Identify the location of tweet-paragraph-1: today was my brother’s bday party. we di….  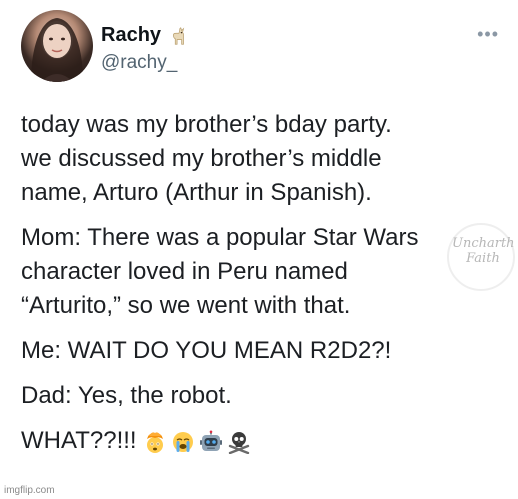
(206, 158).